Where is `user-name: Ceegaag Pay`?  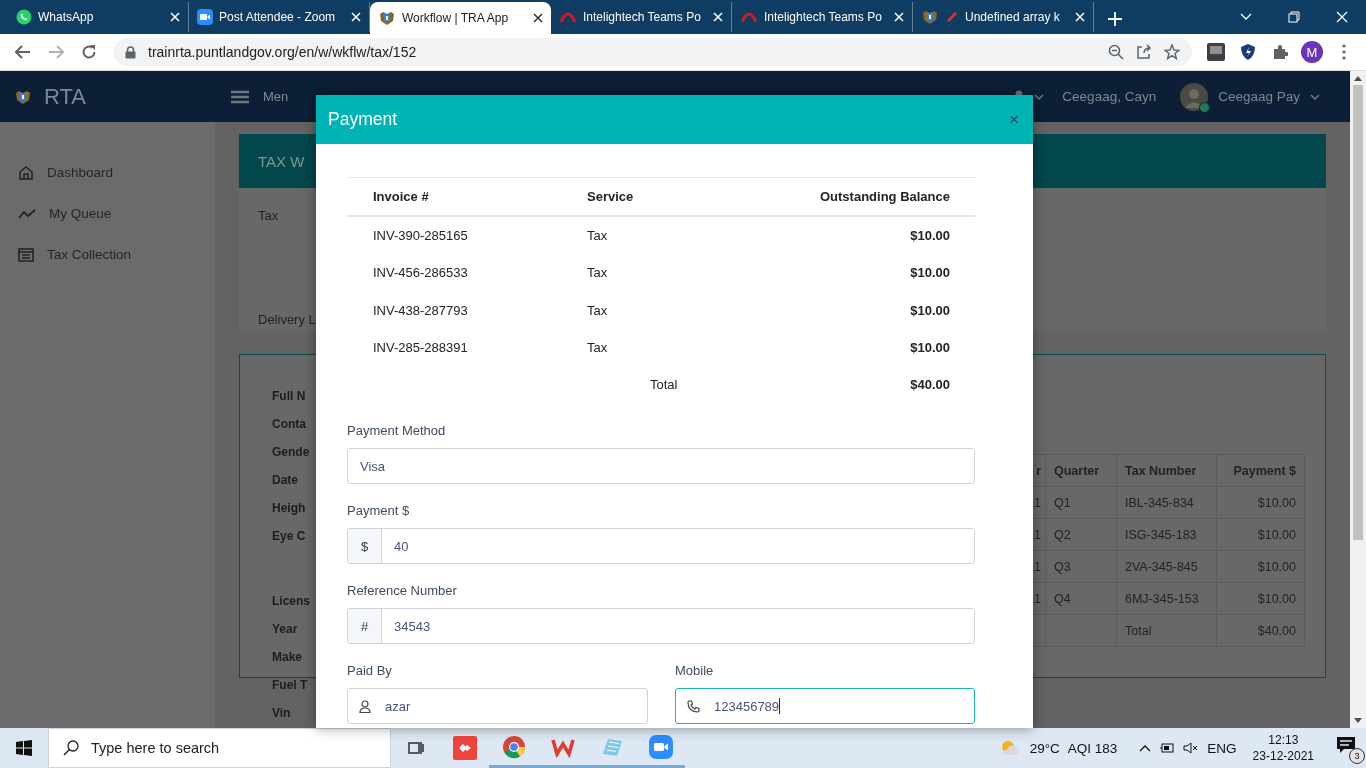
user-name: Ceegaag Pay is located at coordinates (1259, 96).